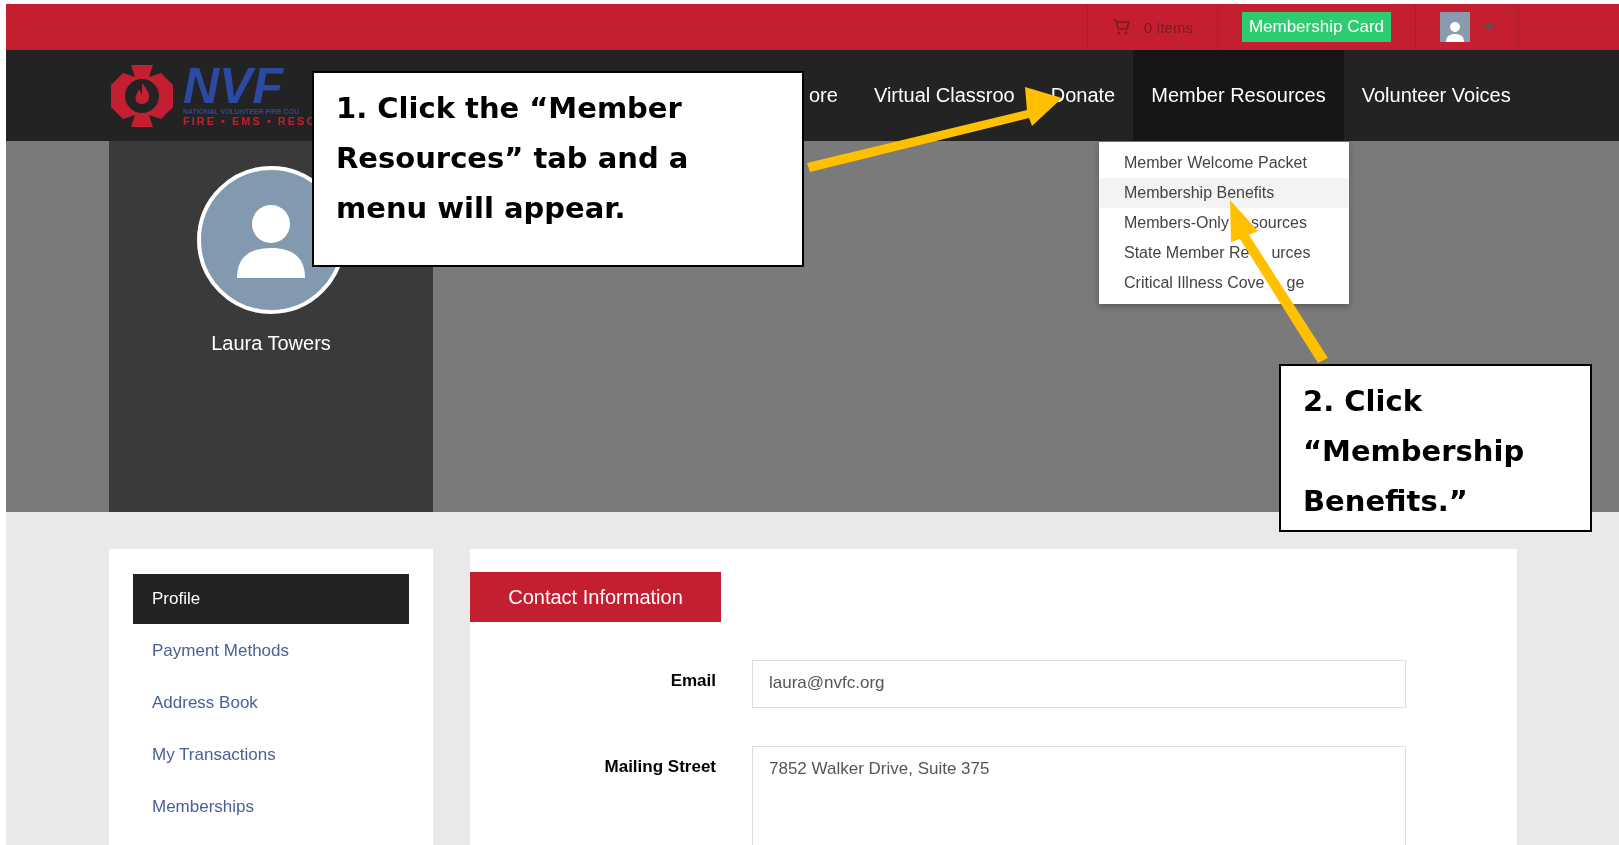 This screenshot has height=845, width=1619. What do you see at coordinates (595, 597) in the screenshot?
I see `section-tab: Contact Information` at bounding box center [595, 597].